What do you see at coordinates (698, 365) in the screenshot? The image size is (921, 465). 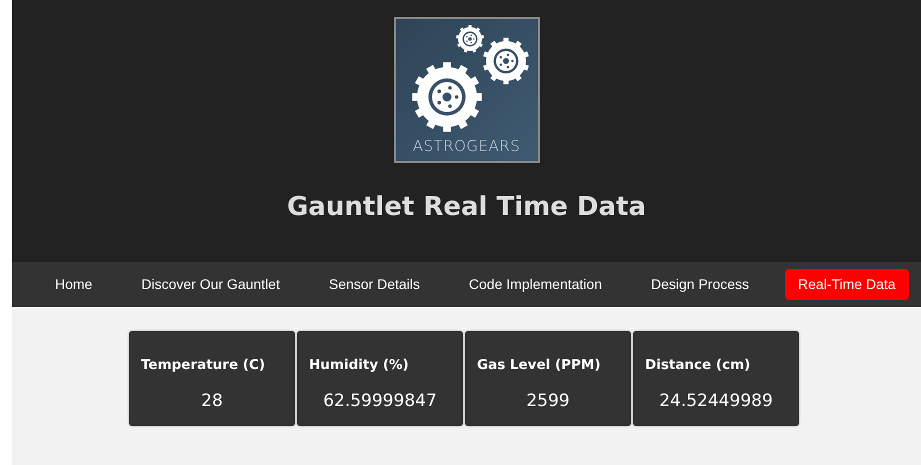 I see `reading-label: Distance (cm)` at bounding box center [698, 365].